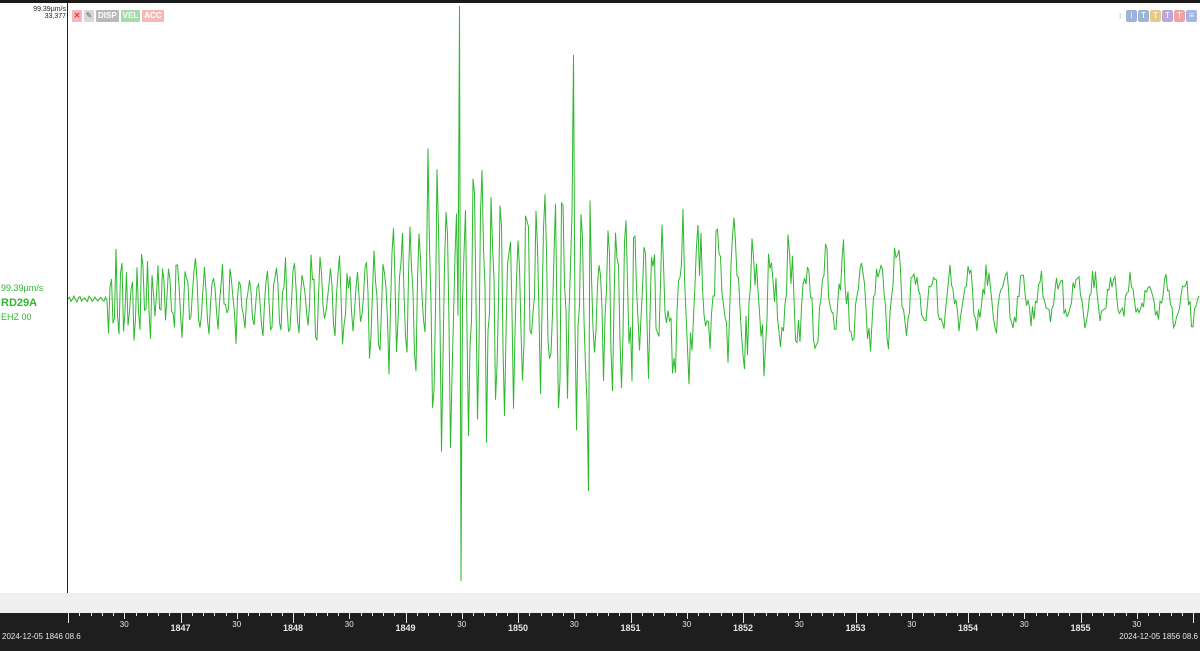  I want to click on channel-label-column: 99.39µm/s 33,377 99.39µm/s RD29A EHZ 00, so click(34, 298).